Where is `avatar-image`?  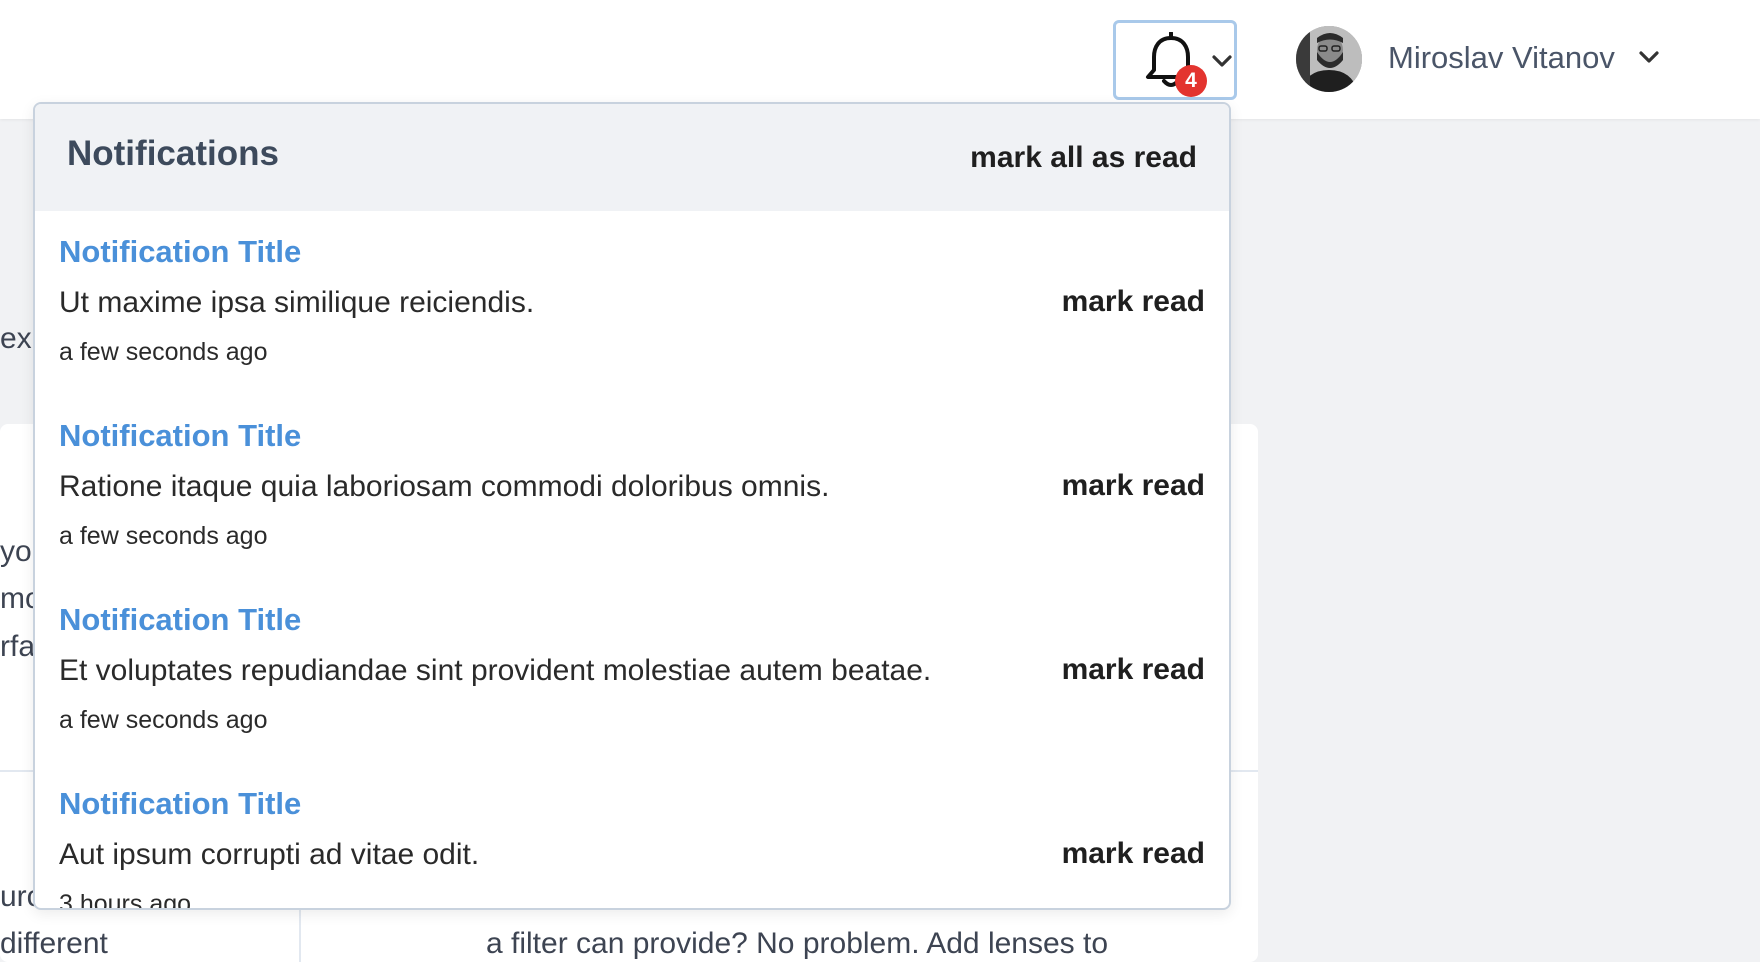
avatar-image is located at coordinates (1329, 59).